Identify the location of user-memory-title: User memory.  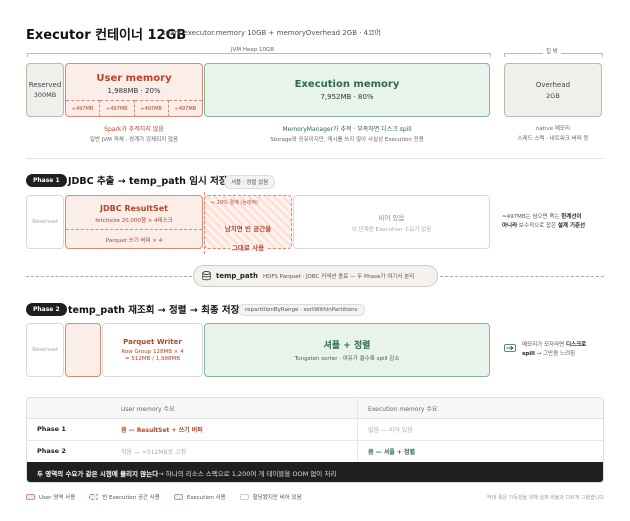
(134, 78).